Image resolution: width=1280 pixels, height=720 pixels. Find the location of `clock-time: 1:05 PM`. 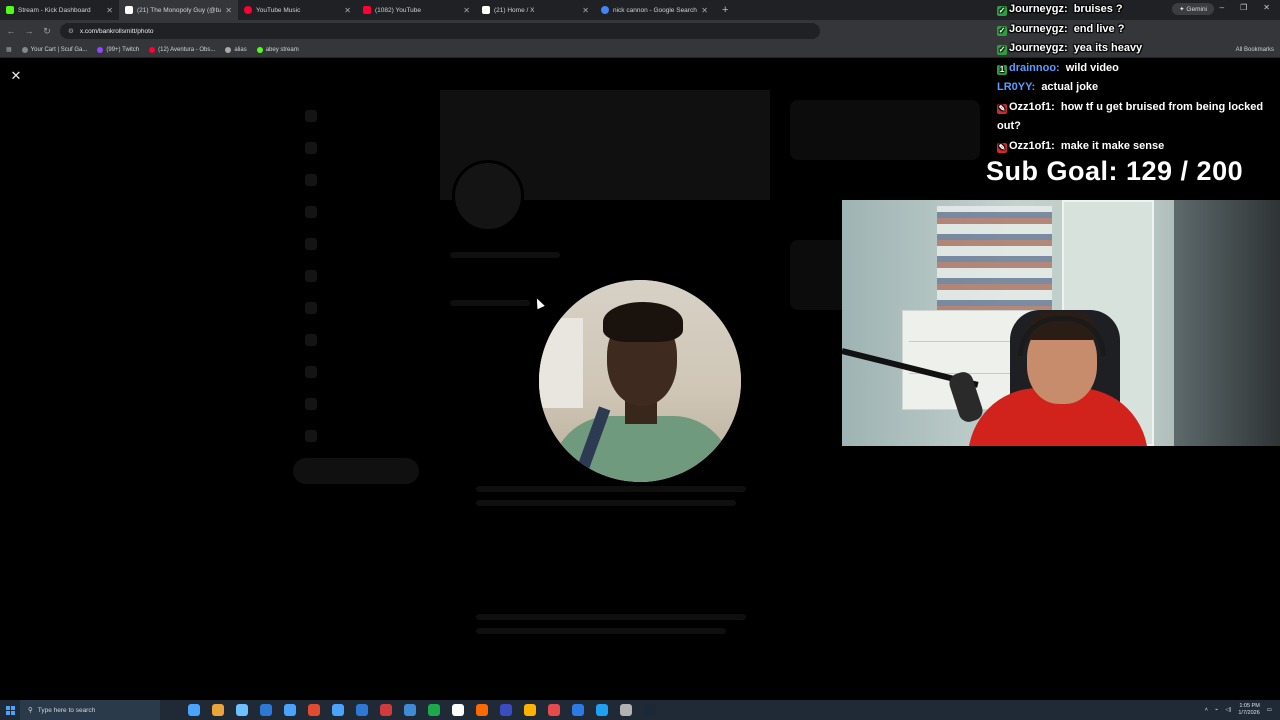

clock-time: 1:05 PM is located at coordinates (1249, 706).